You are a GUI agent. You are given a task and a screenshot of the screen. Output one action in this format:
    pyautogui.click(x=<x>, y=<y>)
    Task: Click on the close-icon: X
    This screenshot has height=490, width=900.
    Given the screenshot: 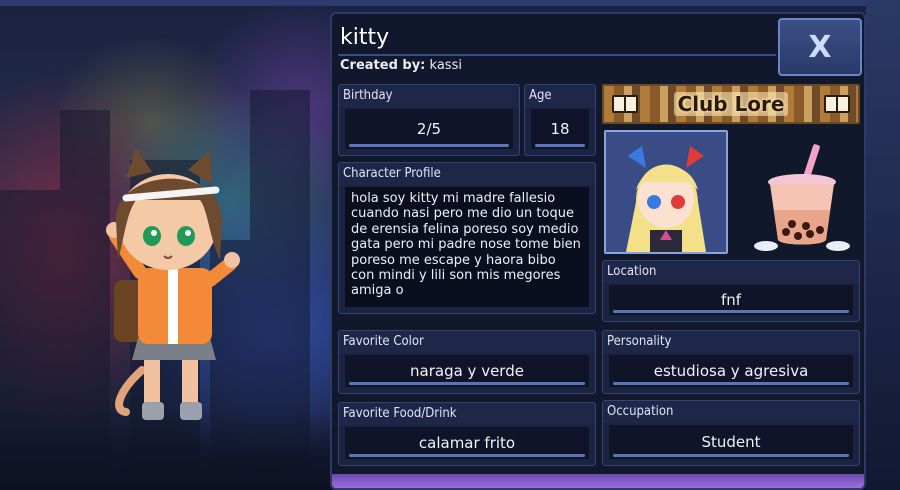 What is the action you would take?
    pyautogui.click(x=820, y=47)
    